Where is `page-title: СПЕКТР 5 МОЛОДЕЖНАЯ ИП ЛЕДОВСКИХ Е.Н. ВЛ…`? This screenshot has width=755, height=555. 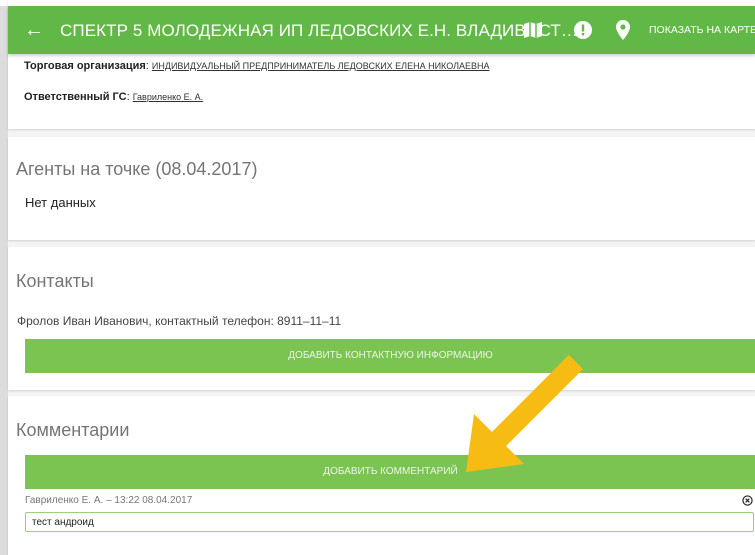
page-title: СПЕКТР 5 МОЛОДЕЖНАЯ ИП ЛЕДОВСКИХ Е.Н. ВЛ… is located at coordinates (319, 30).